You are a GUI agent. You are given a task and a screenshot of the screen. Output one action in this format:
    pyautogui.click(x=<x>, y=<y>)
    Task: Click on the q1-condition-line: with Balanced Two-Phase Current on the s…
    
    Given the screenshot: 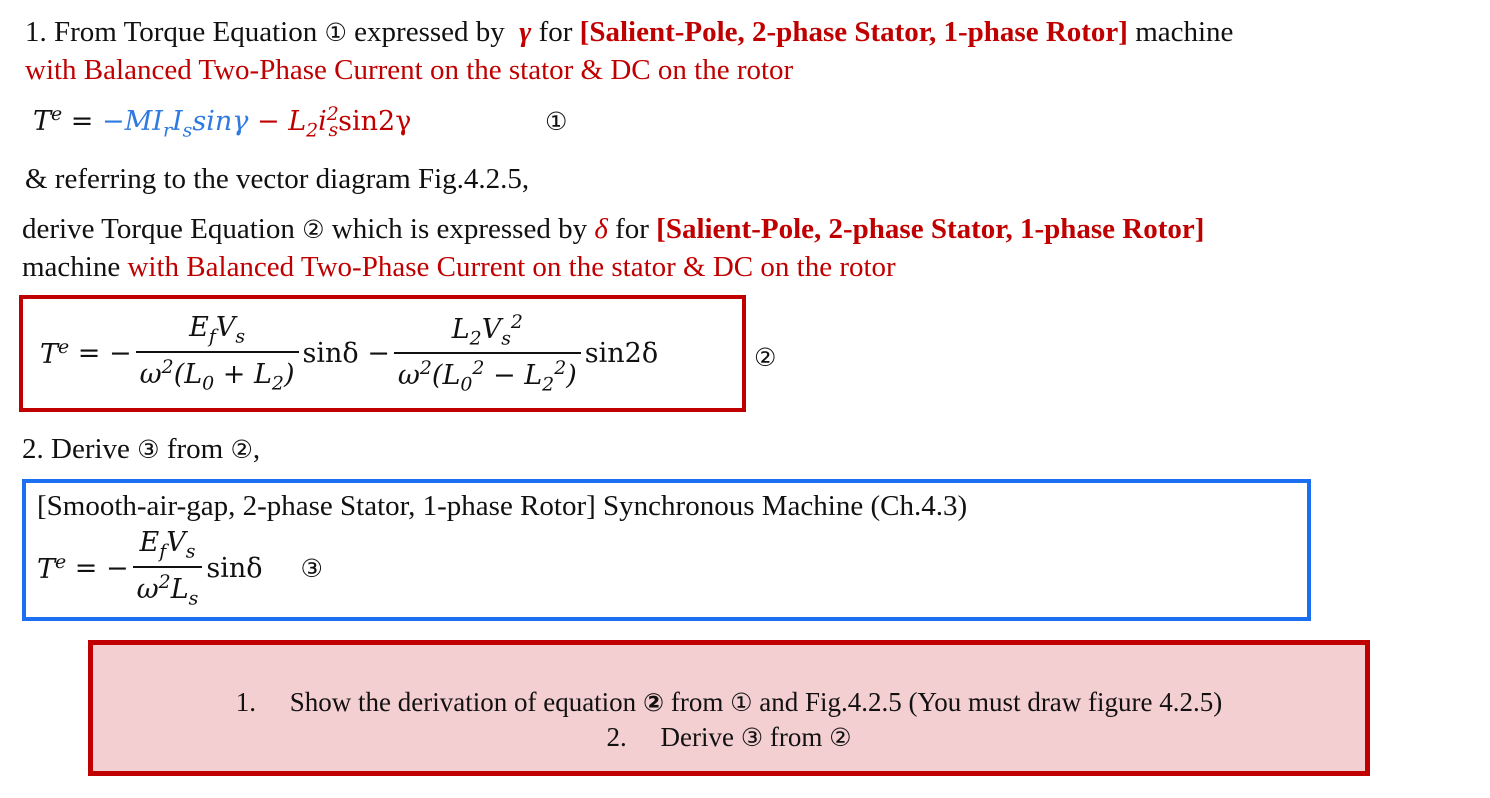 What is the action you would take?
    pyautogui.click(x=409, y=70)
    